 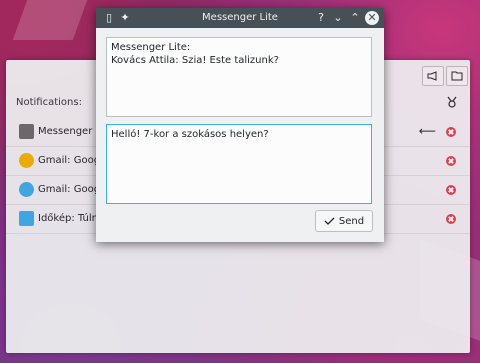 I want to click on close-button: ✕, so click(x=372, y=18).